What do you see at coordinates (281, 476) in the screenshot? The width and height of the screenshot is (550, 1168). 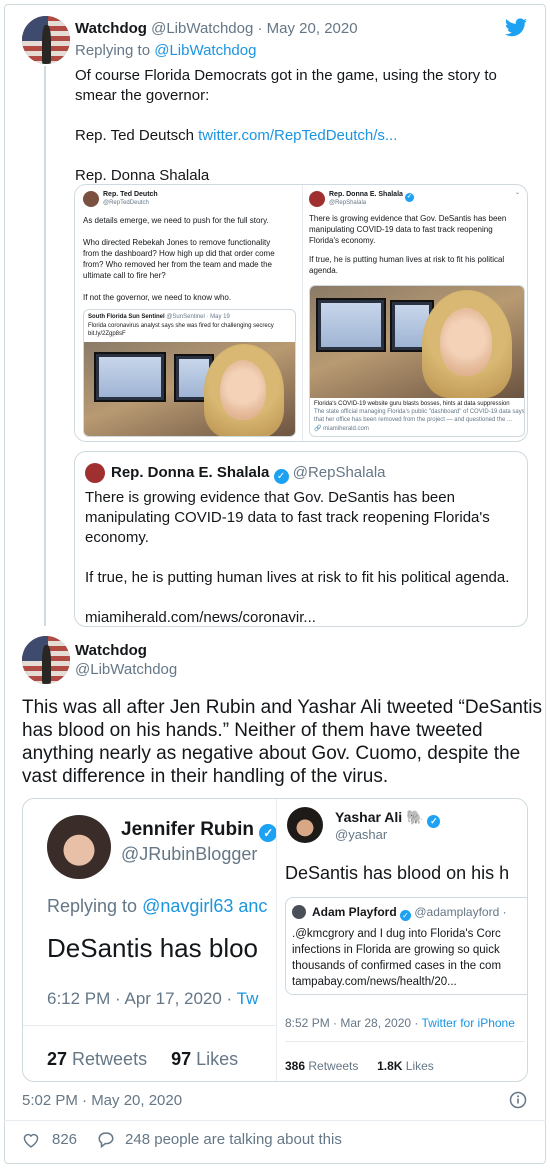 I see `verified-badge-icon: ✓` at bounding box center [281, 476].